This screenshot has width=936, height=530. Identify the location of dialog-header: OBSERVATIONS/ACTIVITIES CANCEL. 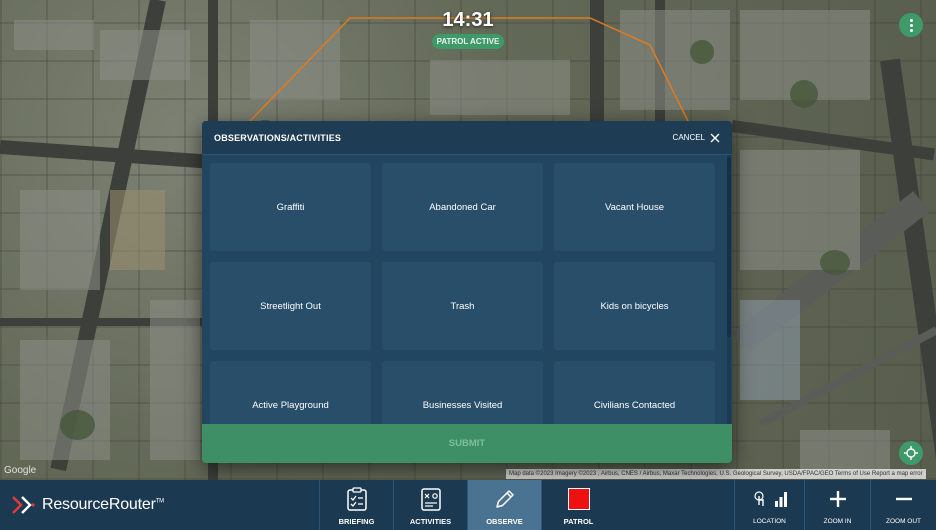
(467, 138).